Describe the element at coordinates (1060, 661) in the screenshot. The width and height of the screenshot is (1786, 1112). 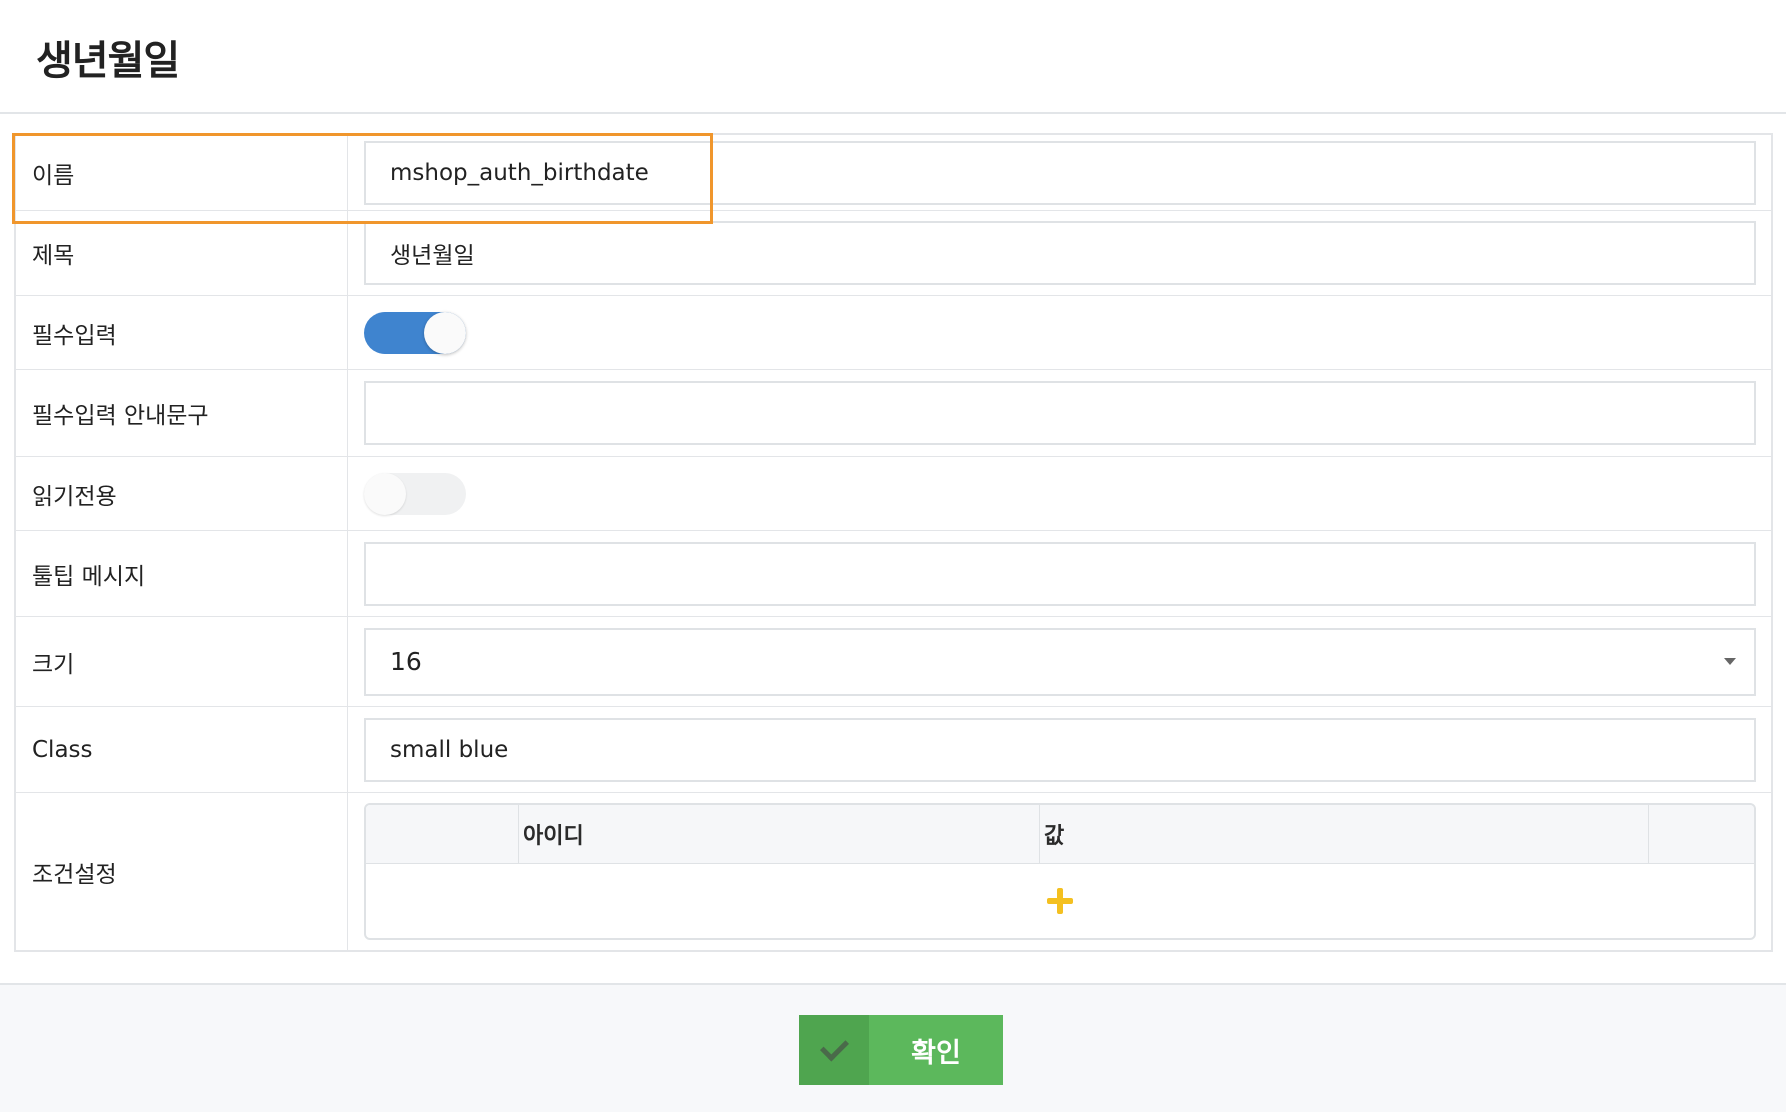
I see `size-select: 16` at that location.